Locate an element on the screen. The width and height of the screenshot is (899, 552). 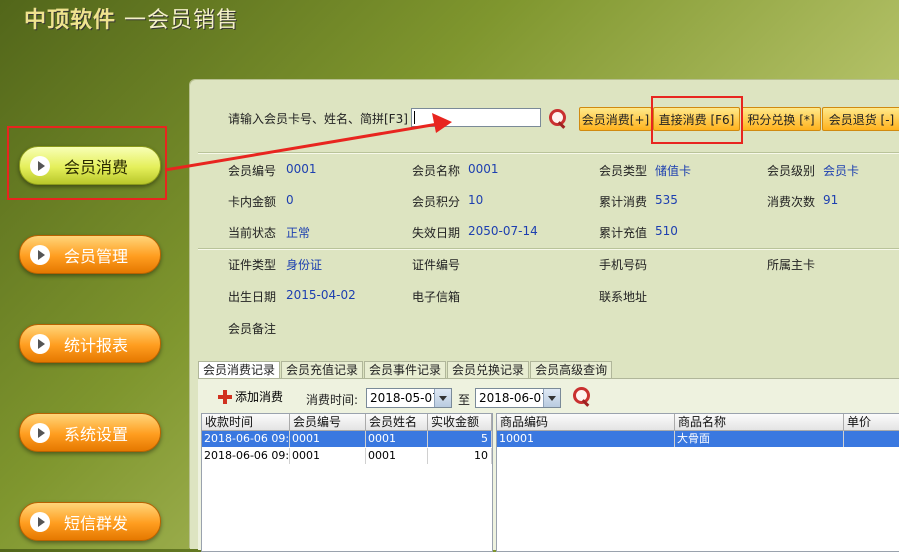
arrow-icon is located at coordinates (308, 142).